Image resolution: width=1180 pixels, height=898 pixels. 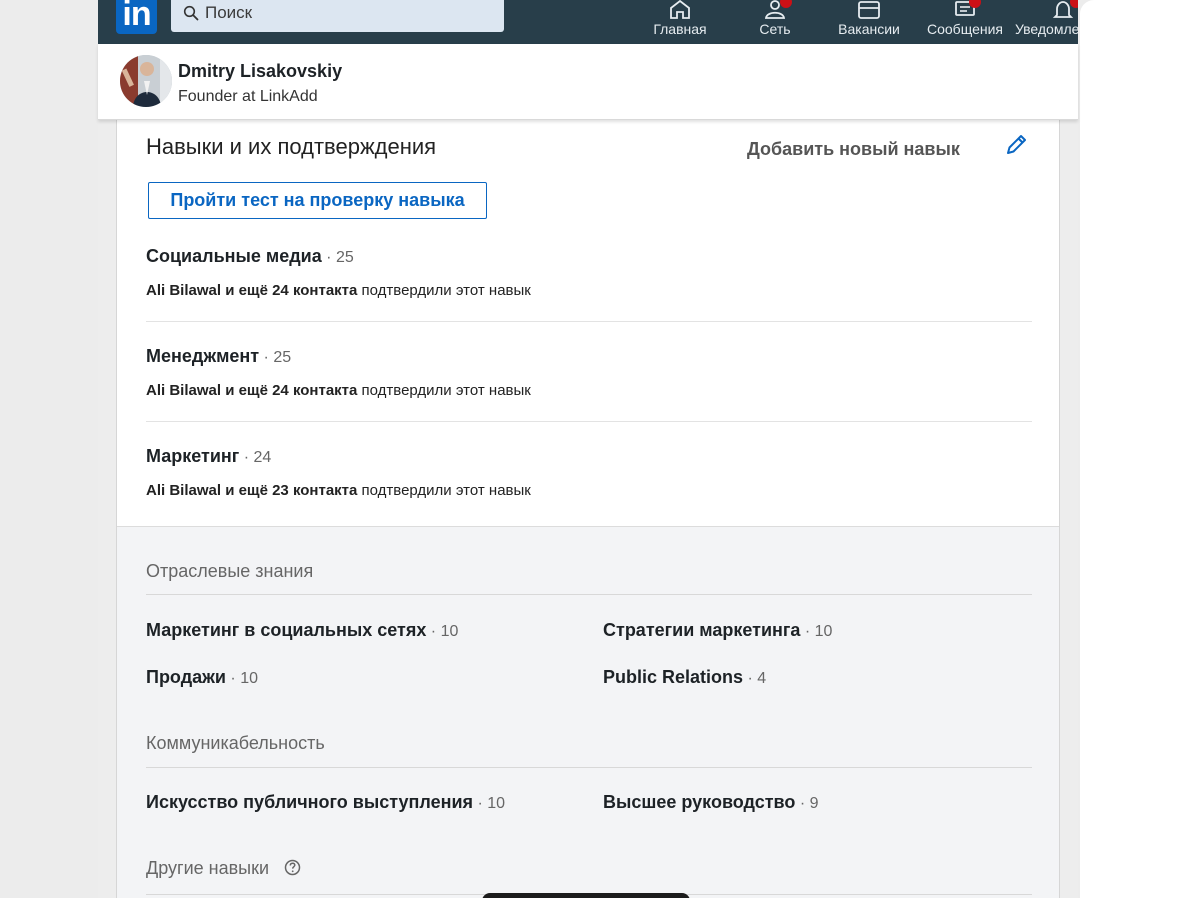 I want to click on skill-item: Искусство публичного выступления · 10, so click(x=325, y=802).